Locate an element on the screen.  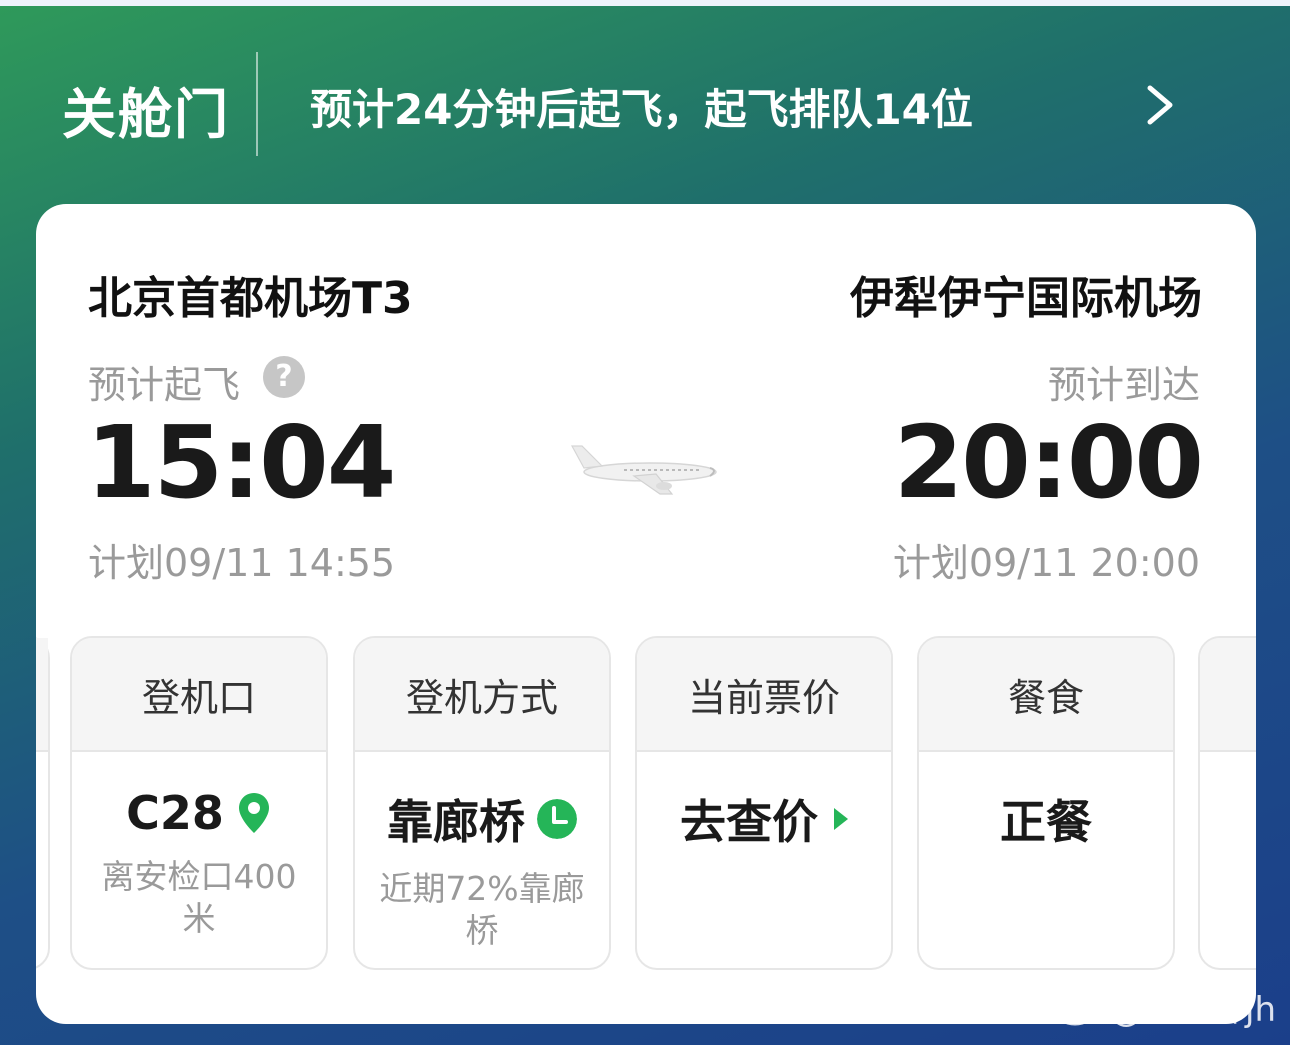
arrival-label: 预计到达 is located at coordinates (1123, 385).